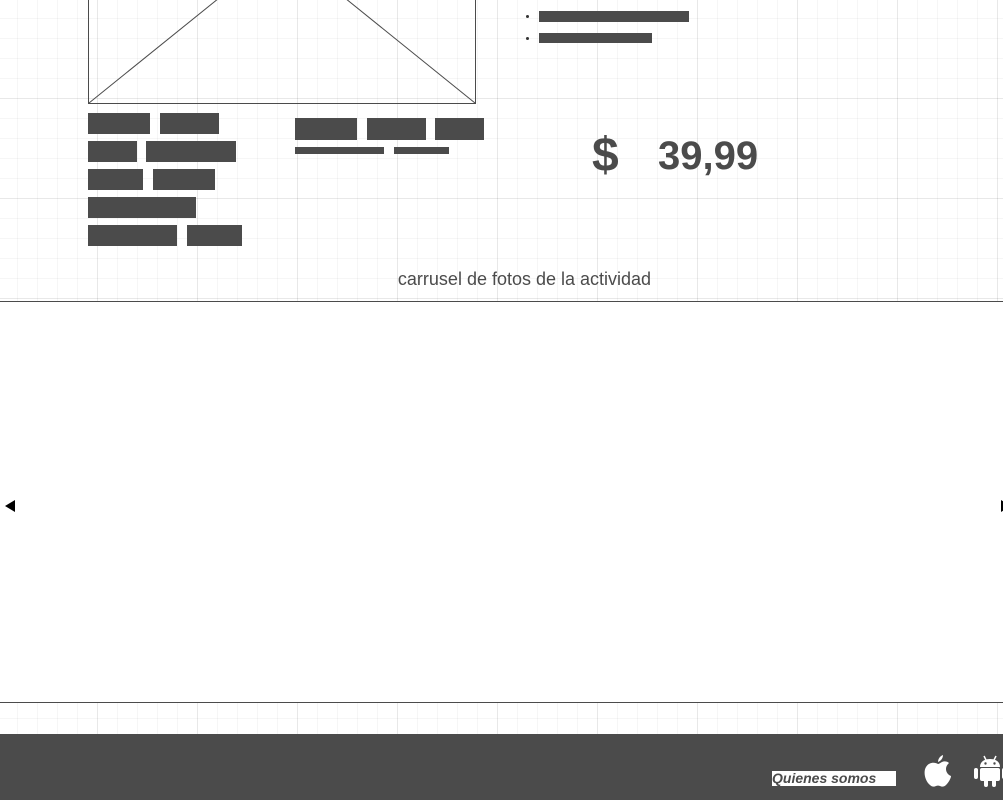 This screenshot has height=800, width=1003. What do you see at coordinates (605, 155) in the screenshot?
I see `price-currency: $` at bounding box center [605, 155].